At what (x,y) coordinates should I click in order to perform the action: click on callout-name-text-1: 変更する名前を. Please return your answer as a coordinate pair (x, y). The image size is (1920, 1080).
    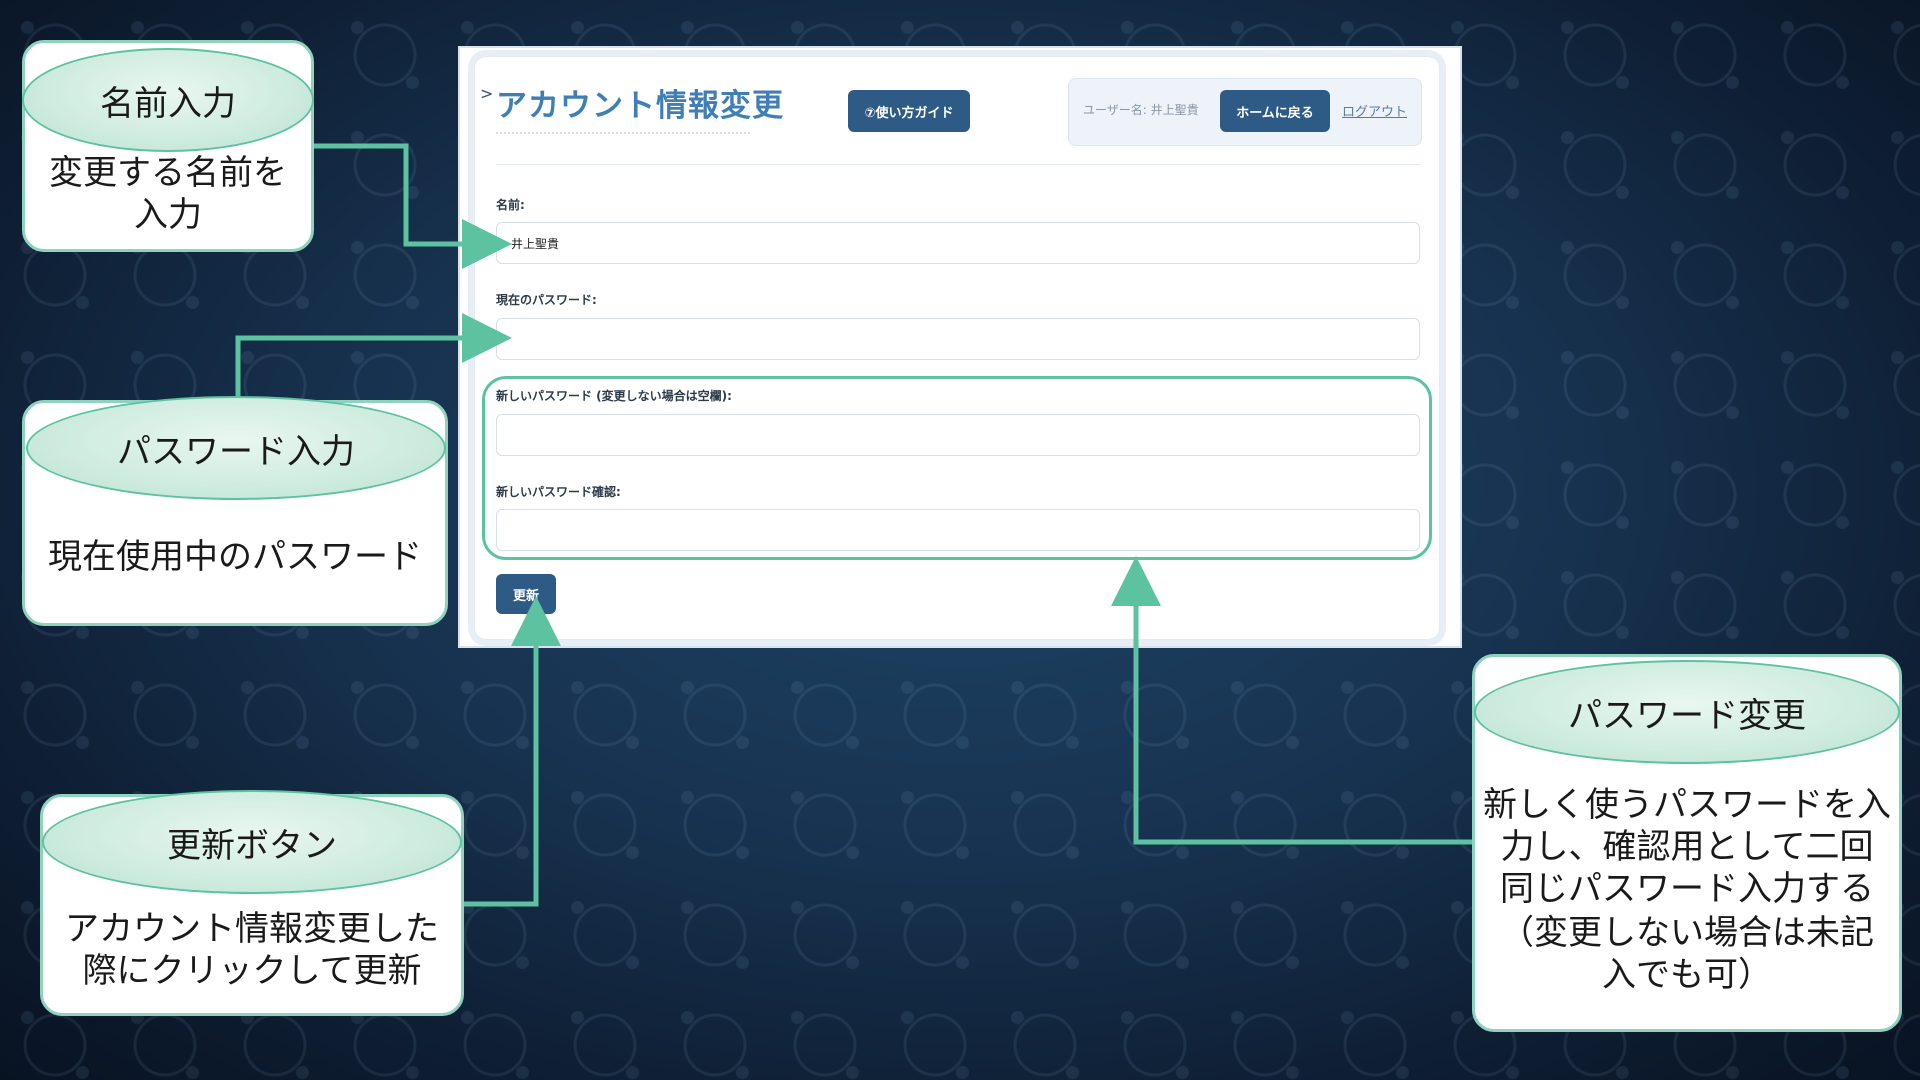
    Looking at the image, I should click on (168, 173).